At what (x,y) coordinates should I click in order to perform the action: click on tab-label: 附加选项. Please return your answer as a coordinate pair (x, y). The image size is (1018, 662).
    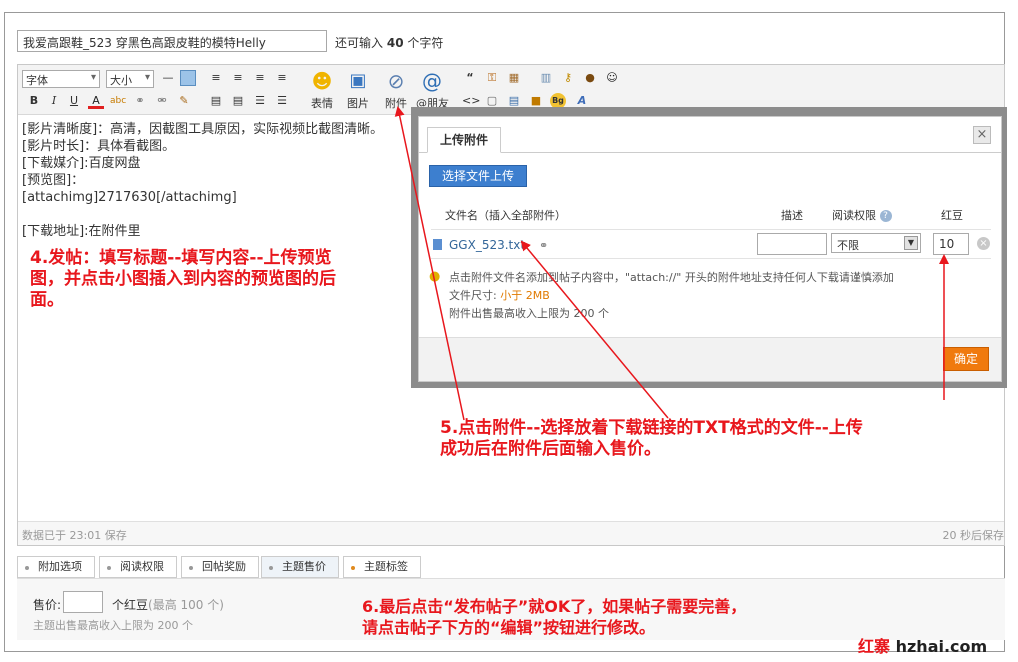
    Looking at the image, I should click on (60, 566).